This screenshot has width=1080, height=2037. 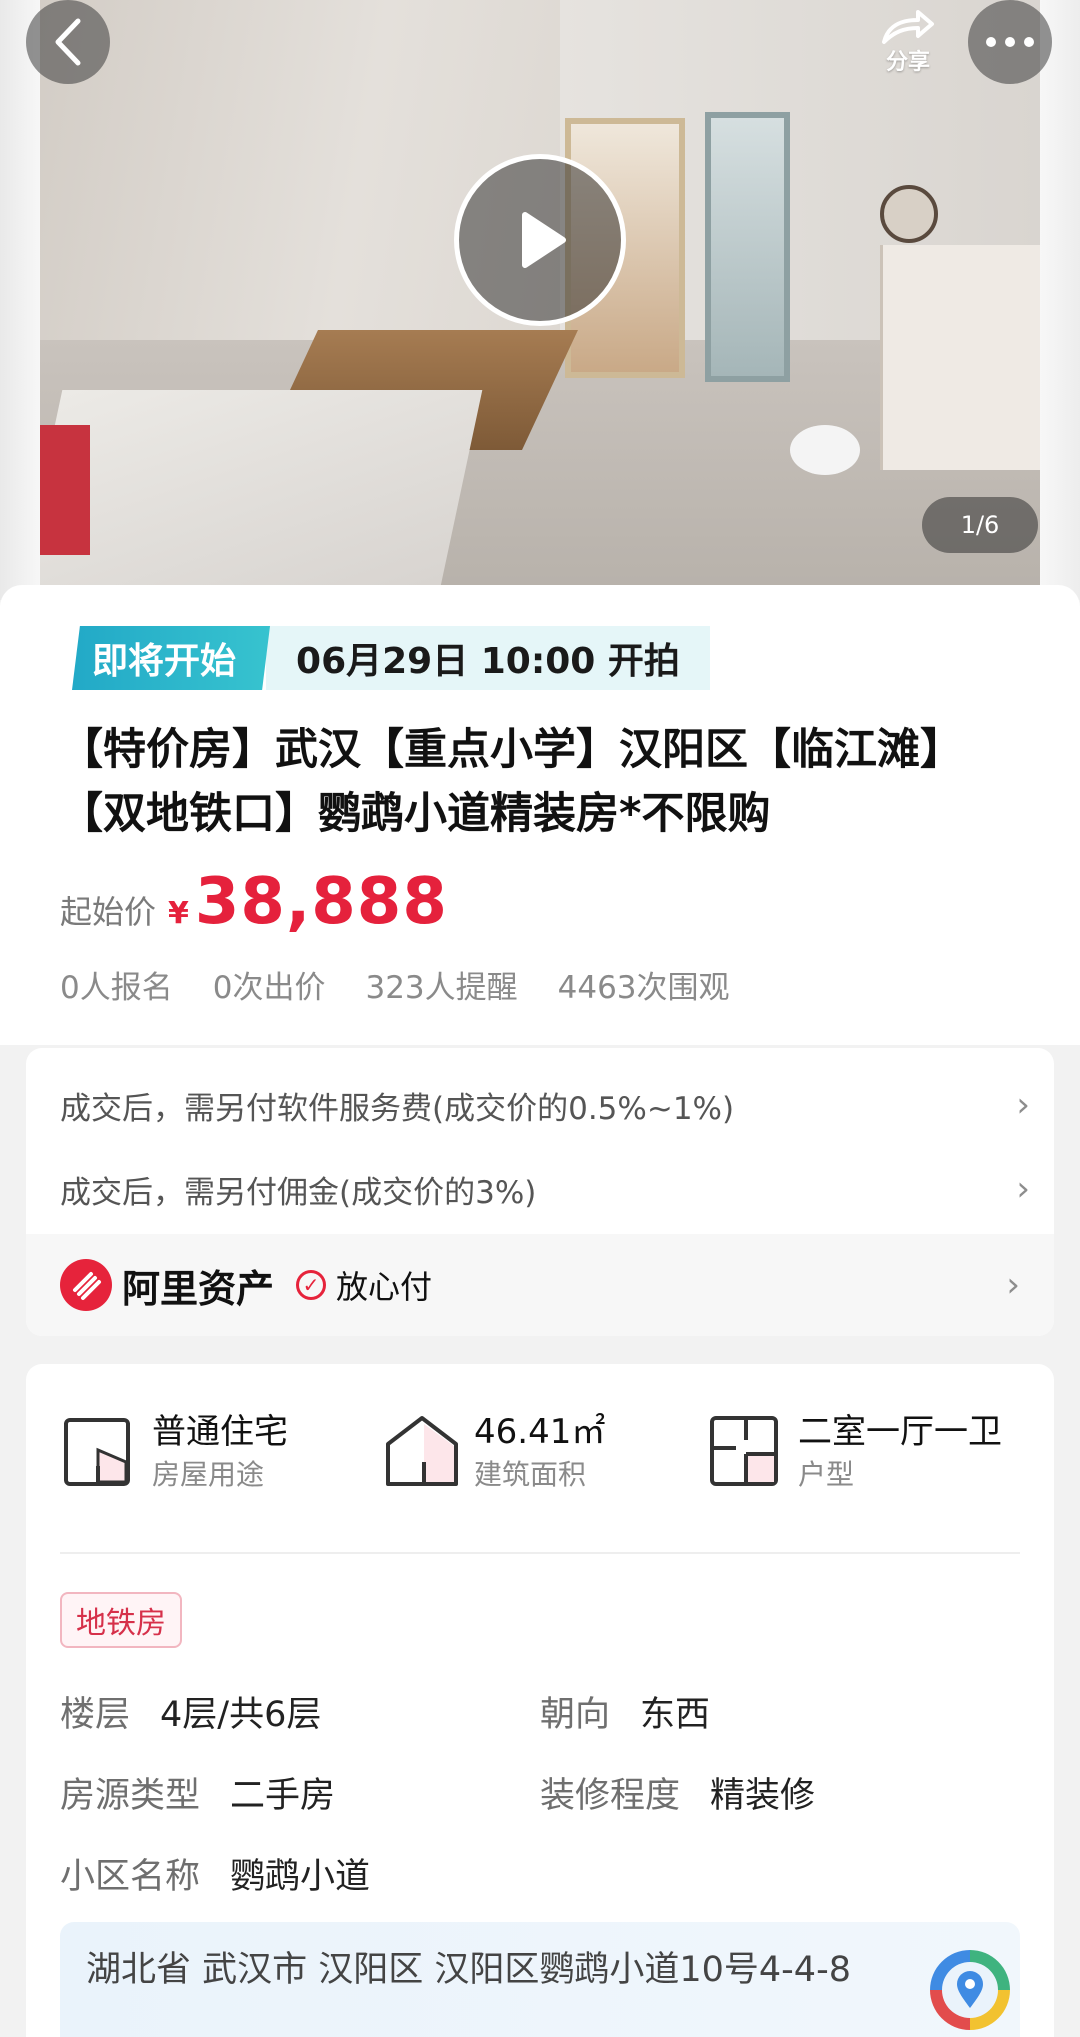 What do you see at coordinates (907, 62) in the screenshot?
I see `share-label: 分享` at bounding box center [907, 62].